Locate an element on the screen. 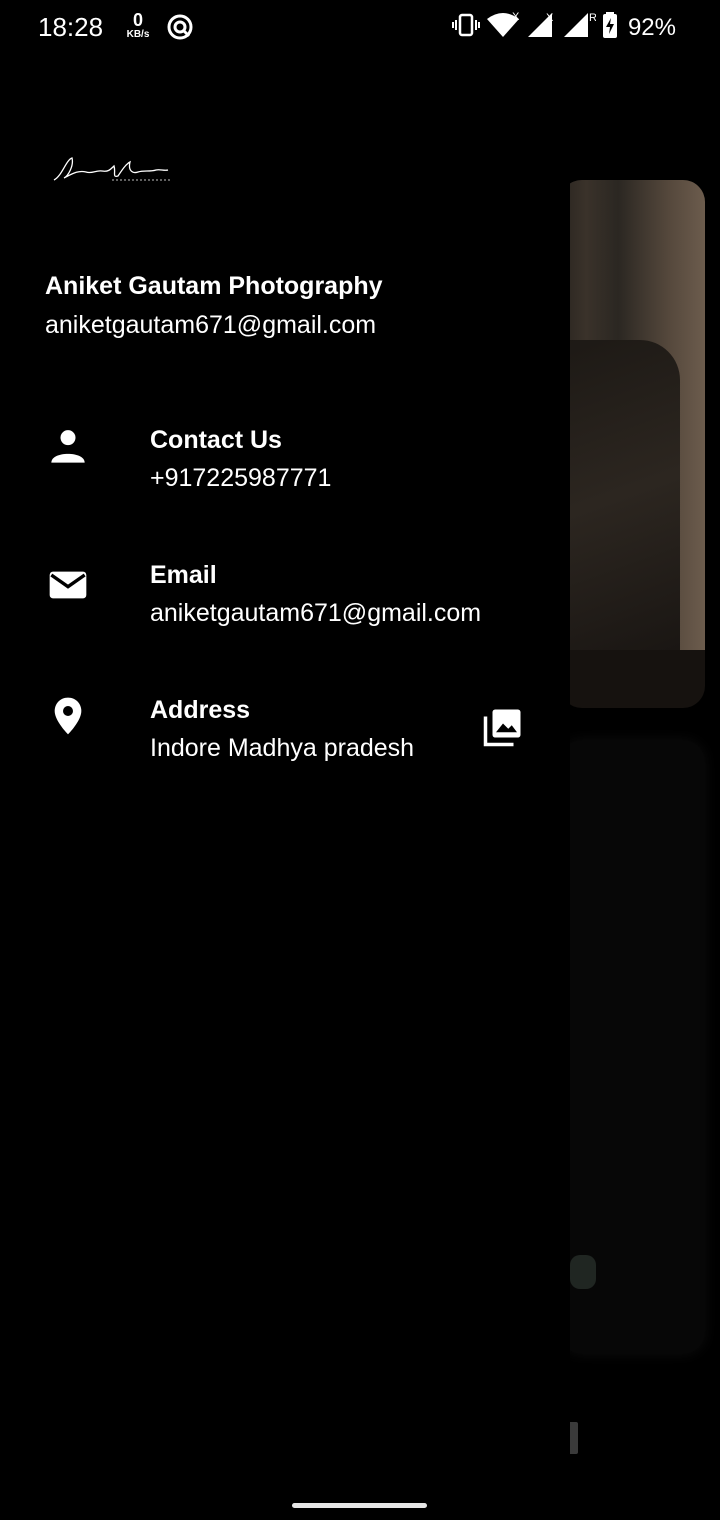 Image resolution: width=720 pixels, height=1520 pixels. contact-title: Contact Us is located at coordinates (216, 440).